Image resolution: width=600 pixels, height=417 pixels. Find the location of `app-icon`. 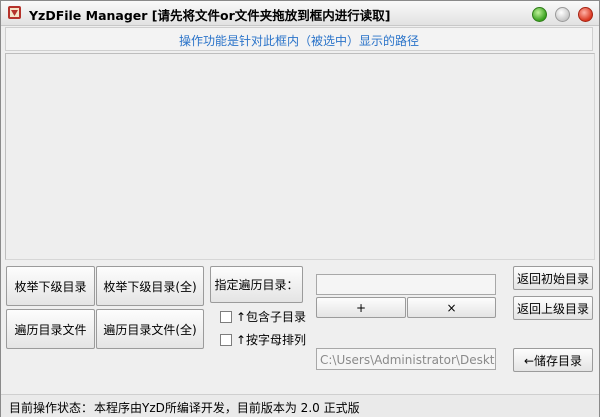

app-icon is located at coordinates (14, 12).